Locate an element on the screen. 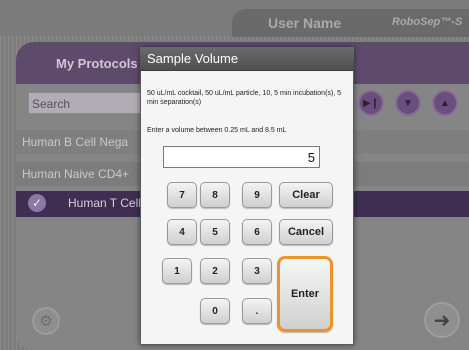  play-icon: ▶❙ is located at coordinates (371, 103).